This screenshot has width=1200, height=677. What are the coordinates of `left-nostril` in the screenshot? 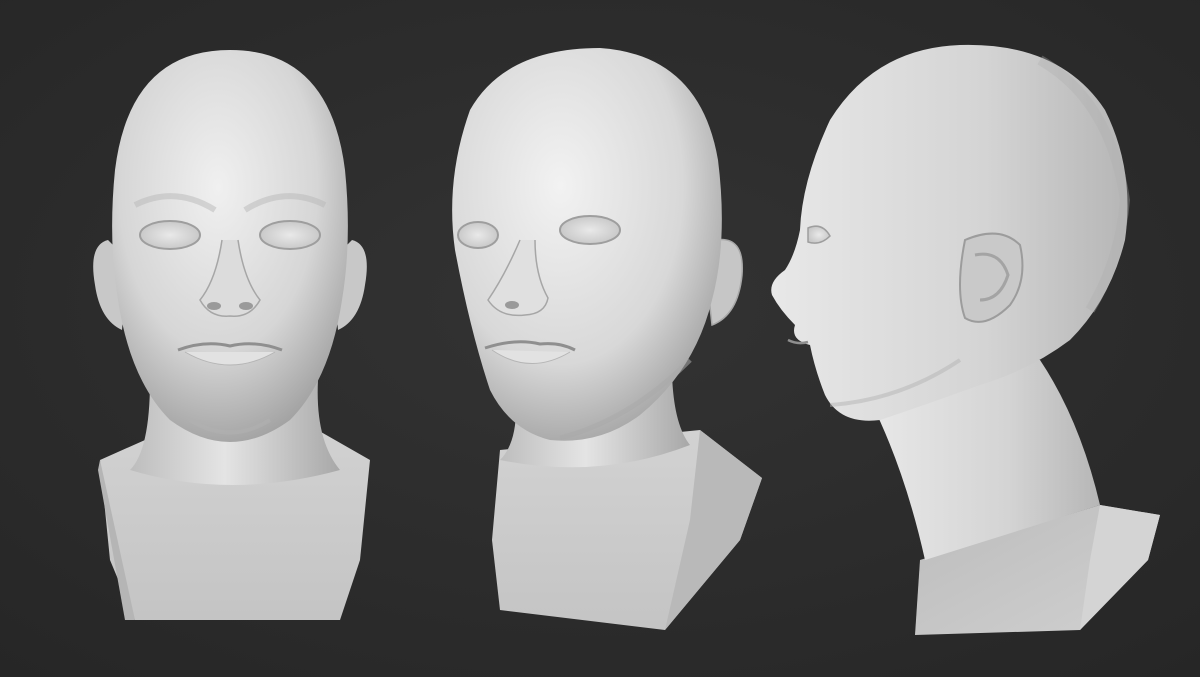 It's located at (214, 306).